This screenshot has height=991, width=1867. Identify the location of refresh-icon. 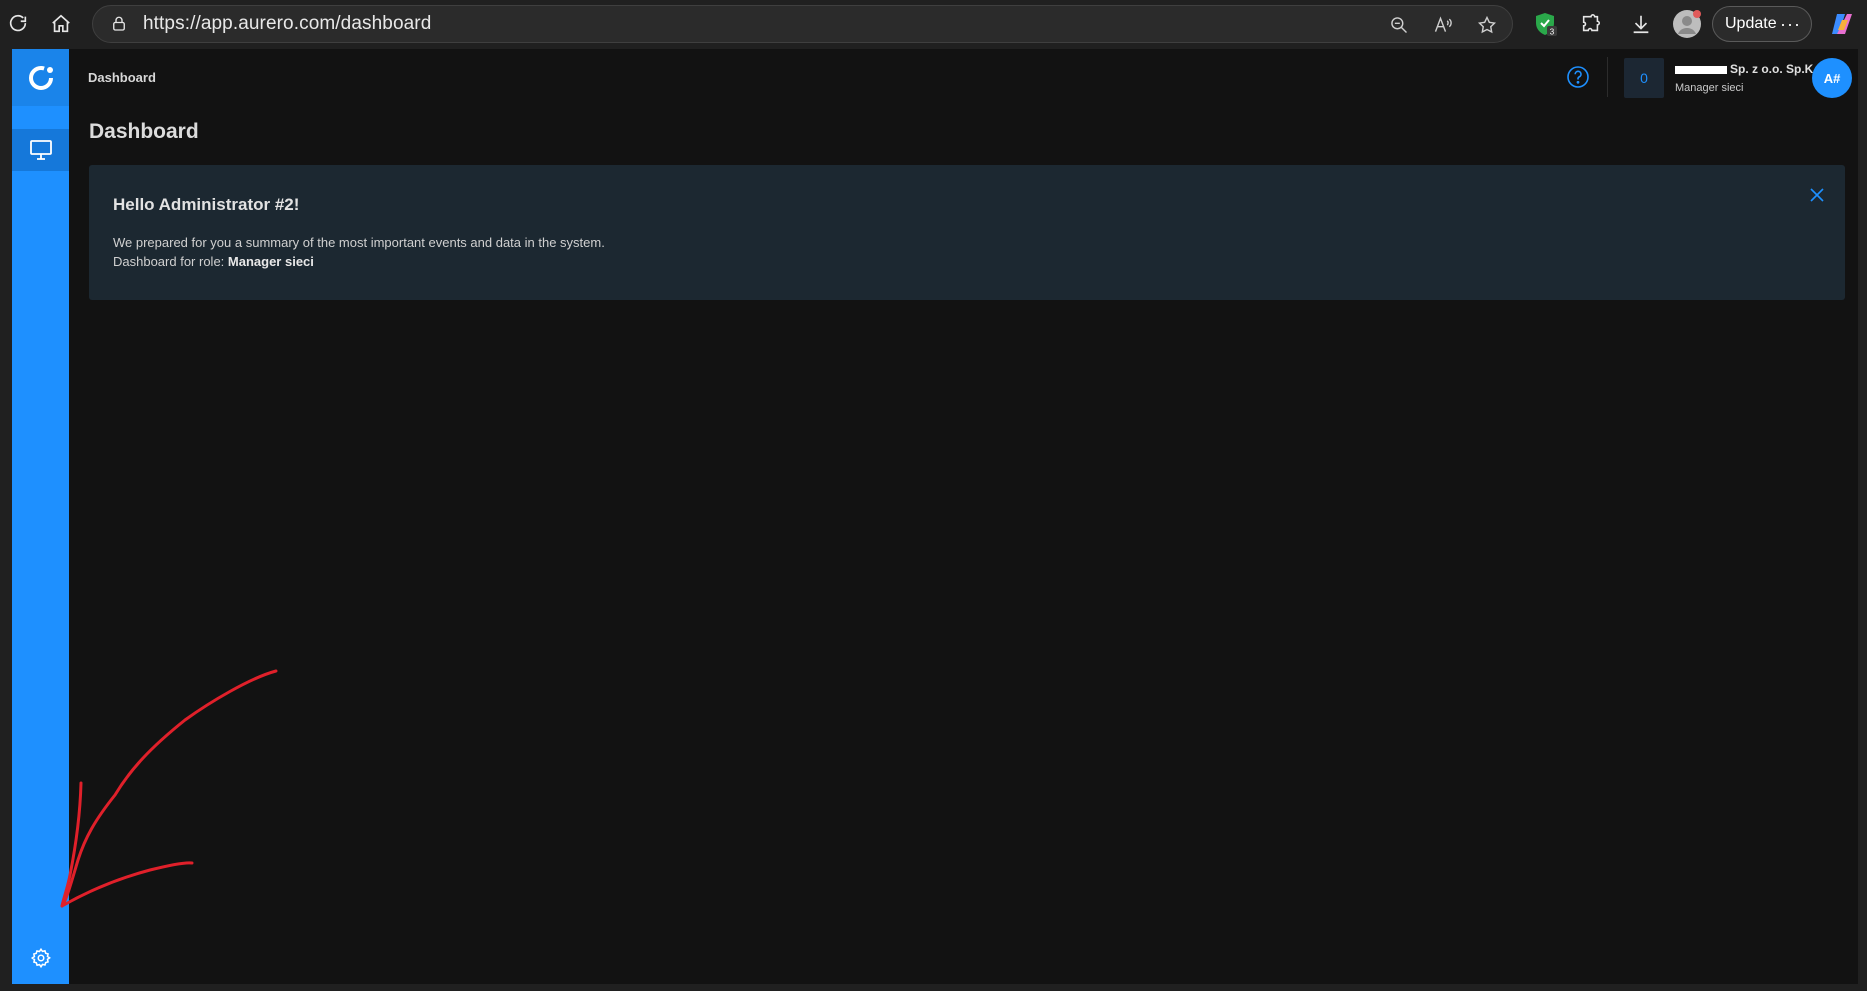
(18, 24).